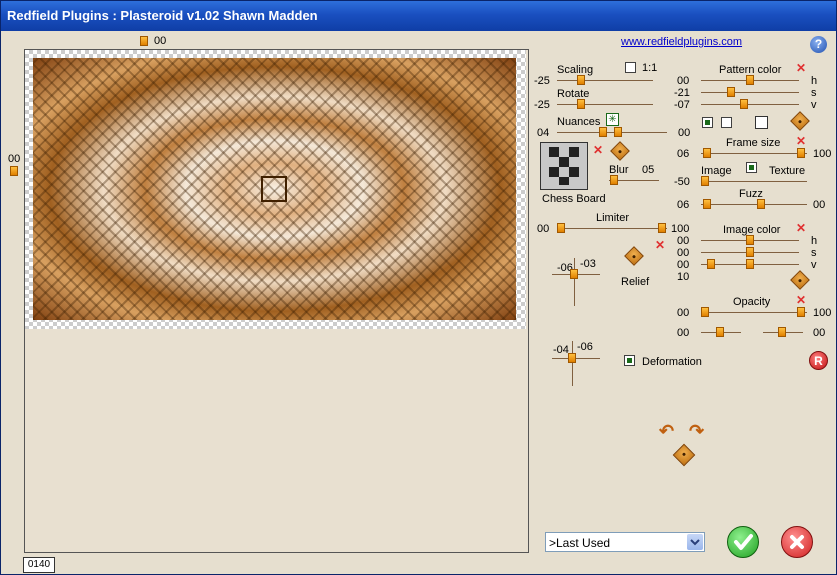 This screenshot has width=837, height=575. I want to click on relief-label: Relief, so click(635, 282).